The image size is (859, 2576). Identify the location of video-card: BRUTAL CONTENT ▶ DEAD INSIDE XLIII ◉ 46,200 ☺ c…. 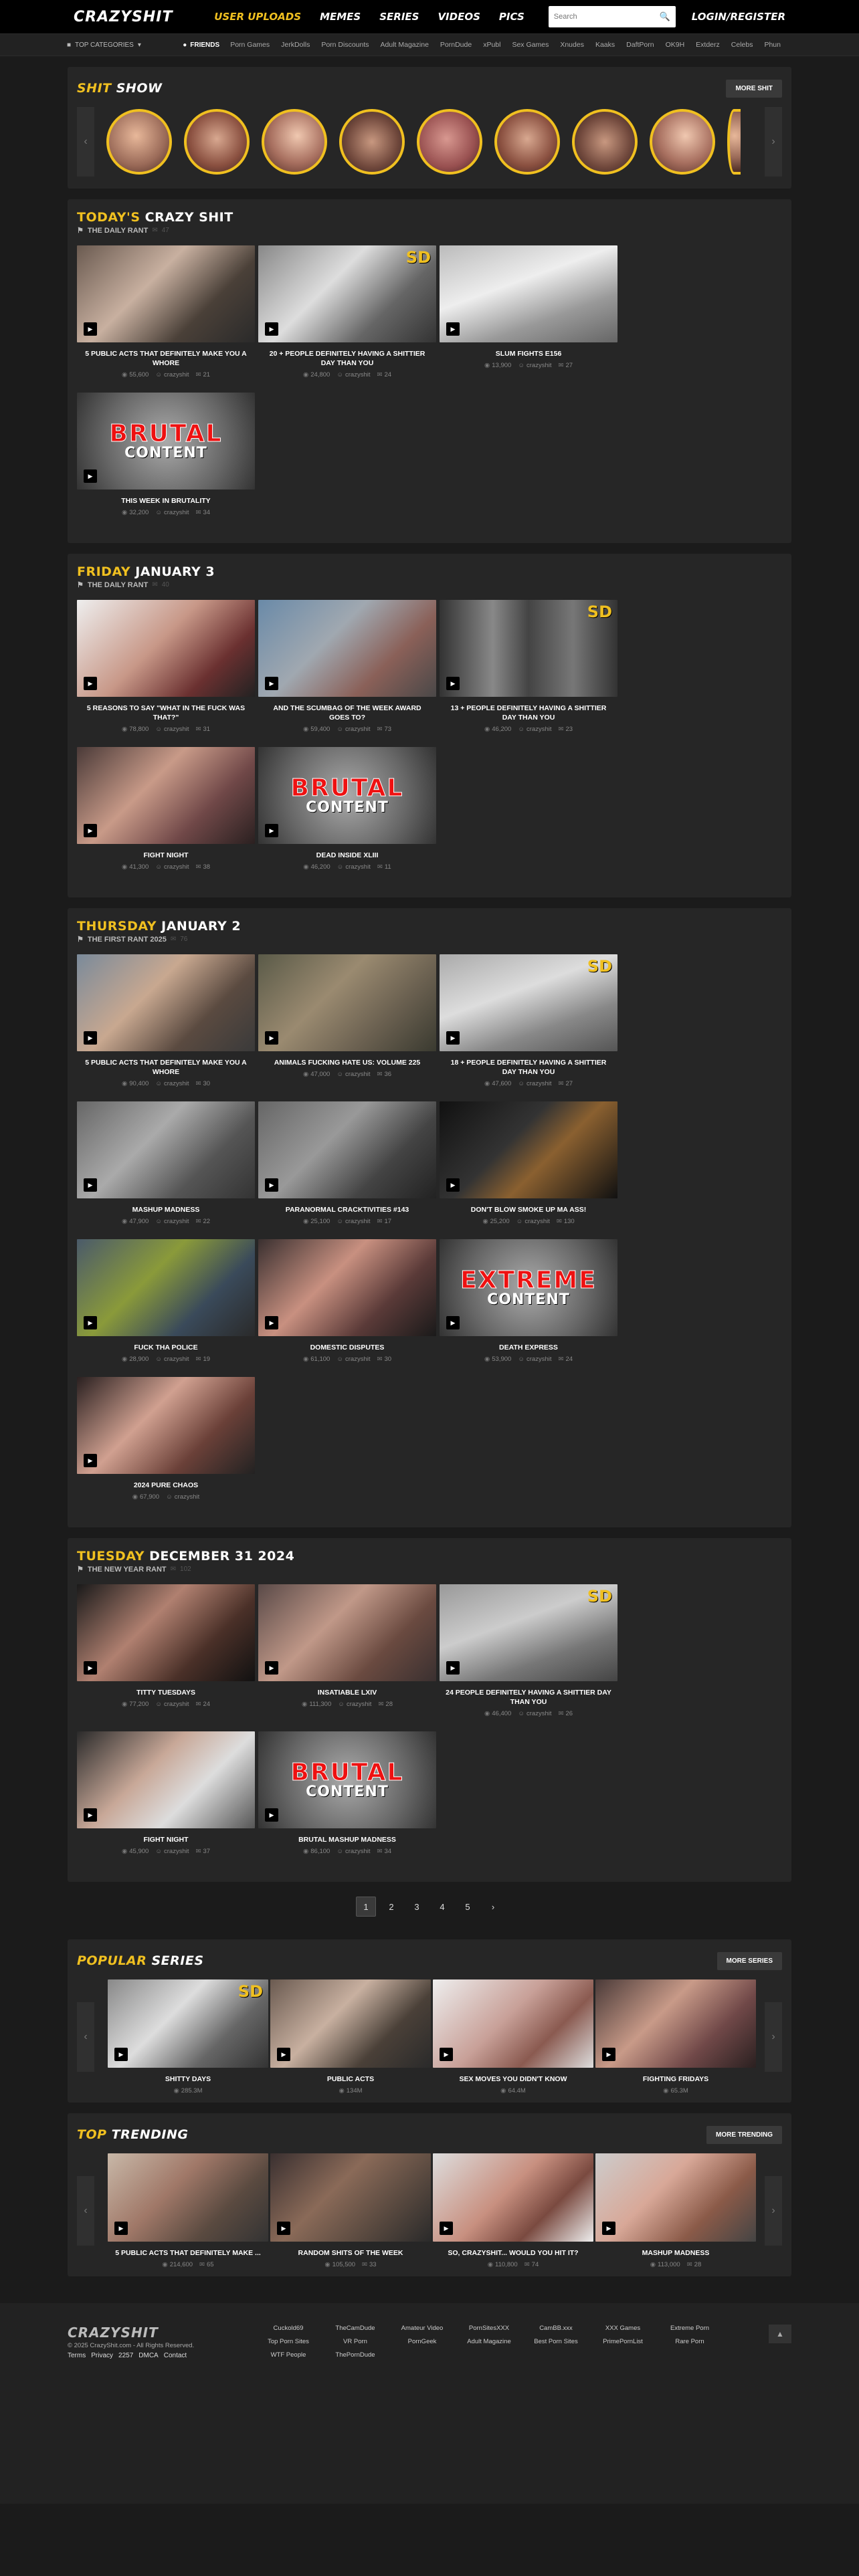
(347, 809).